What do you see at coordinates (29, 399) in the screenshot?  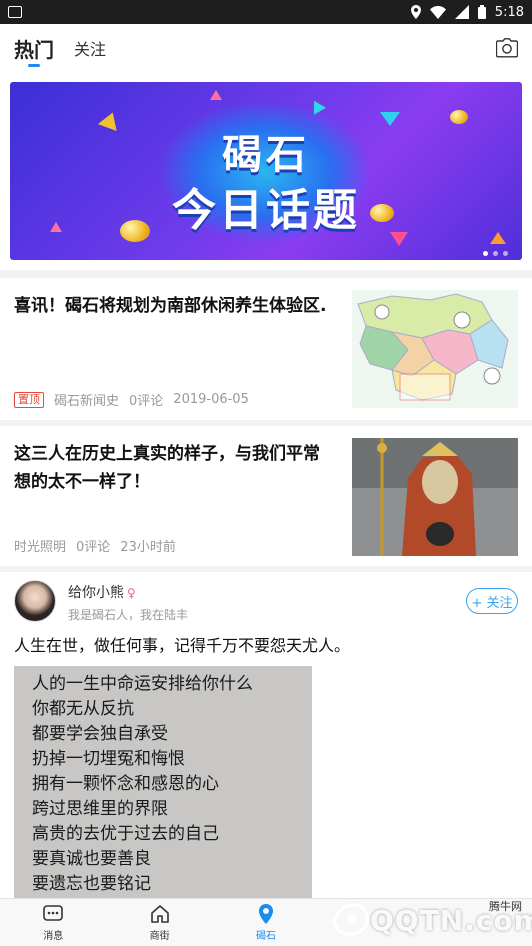 I see `pinned-badge: 置顶` at bounding box center [29, 399].